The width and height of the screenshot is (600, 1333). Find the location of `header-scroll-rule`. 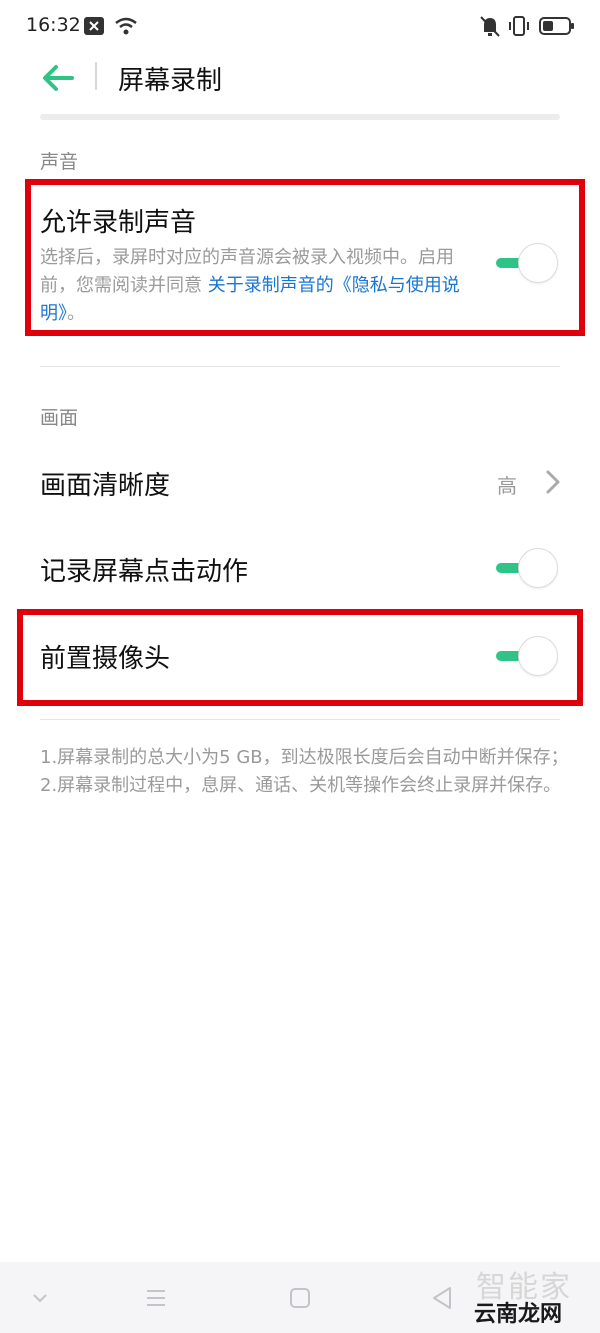

header-scroll-rule is located at coordinates (300, 117).